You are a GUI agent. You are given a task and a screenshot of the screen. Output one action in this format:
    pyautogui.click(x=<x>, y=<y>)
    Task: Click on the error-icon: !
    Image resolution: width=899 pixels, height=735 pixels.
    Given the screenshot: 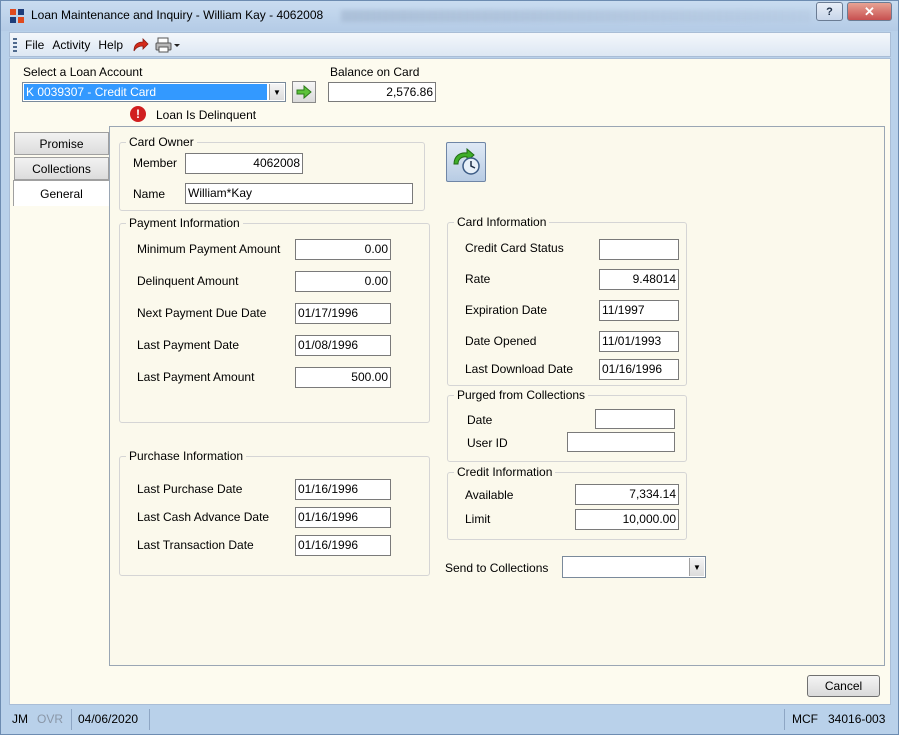 What is the action you would take?
    pyautogui.click(x=138, y=114)
    